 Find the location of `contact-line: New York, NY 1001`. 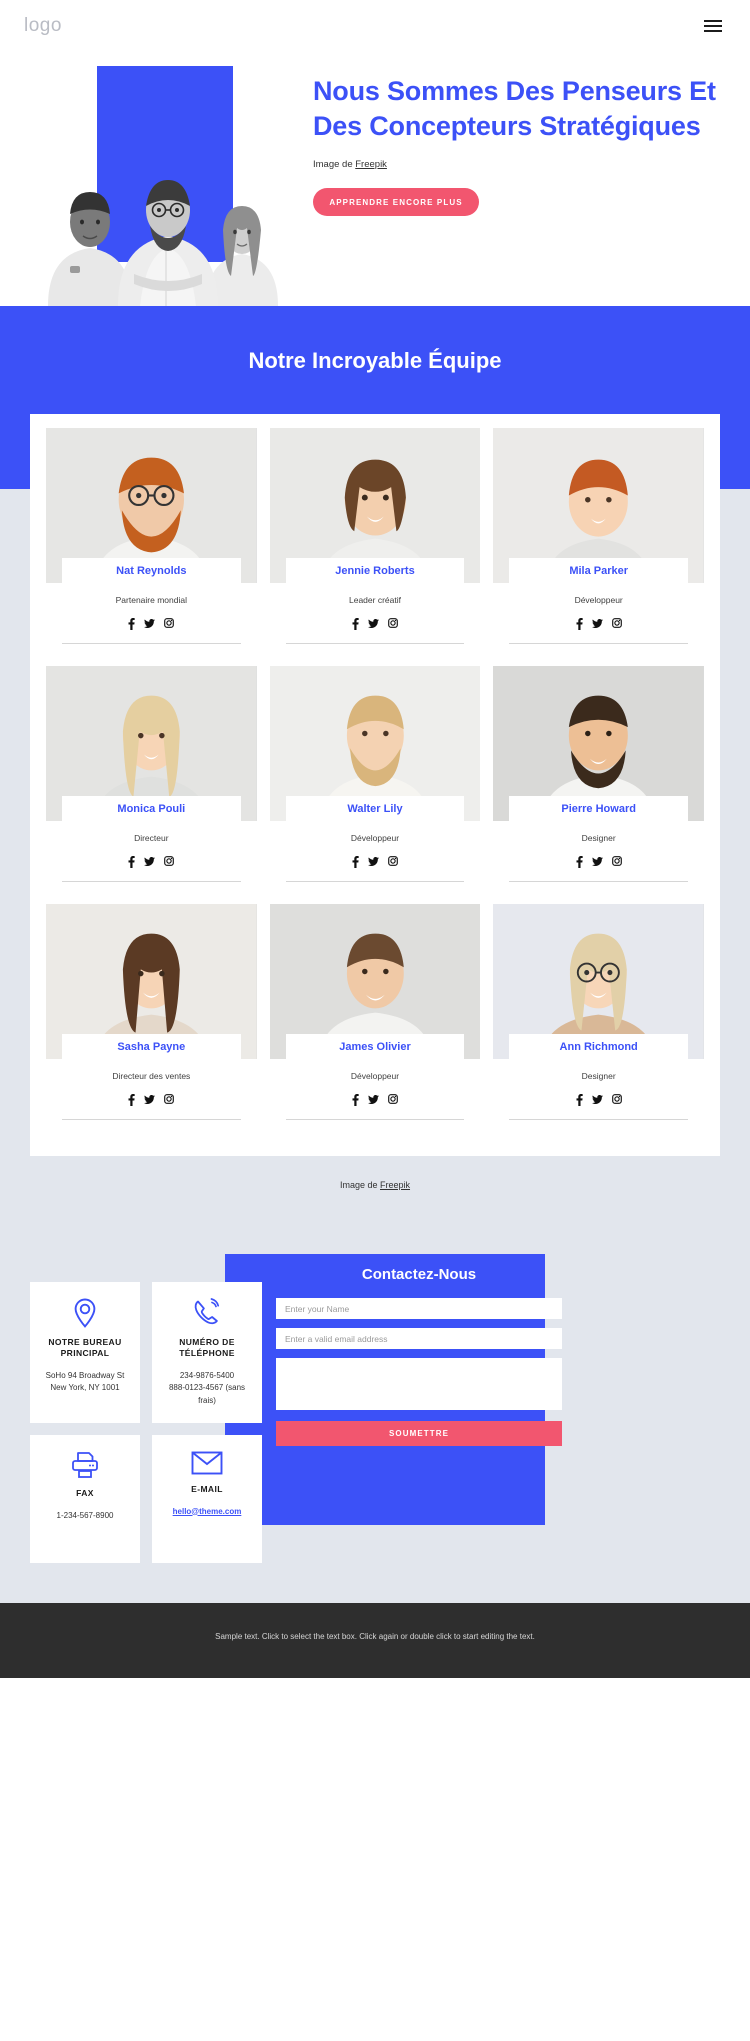

contact-line: New York, NY 1001 is located at coordinates (85, 1388).